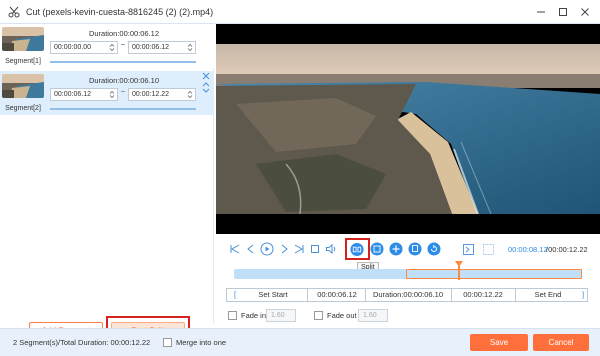  Describe the element at coordinates (150, 94) in the screenshot. I see `segment-end-value: 00:00:12.22` at that location.